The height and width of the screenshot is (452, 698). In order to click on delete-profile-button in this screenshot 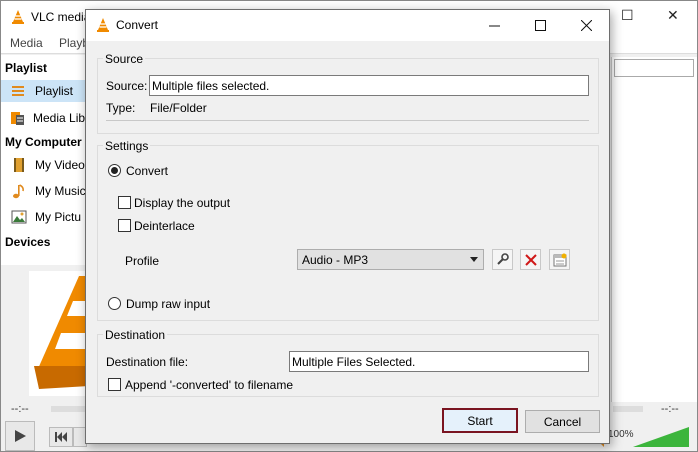, I will do `click(530, 259)`.